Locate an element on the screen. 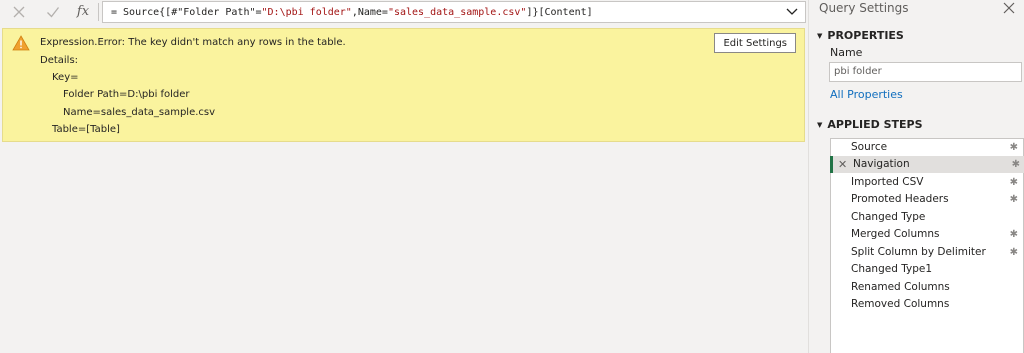 The height and width of the screenshot is (353, 1024). step-imported-csv: Imported CSV ✱ is located at coordinates (927, 182).